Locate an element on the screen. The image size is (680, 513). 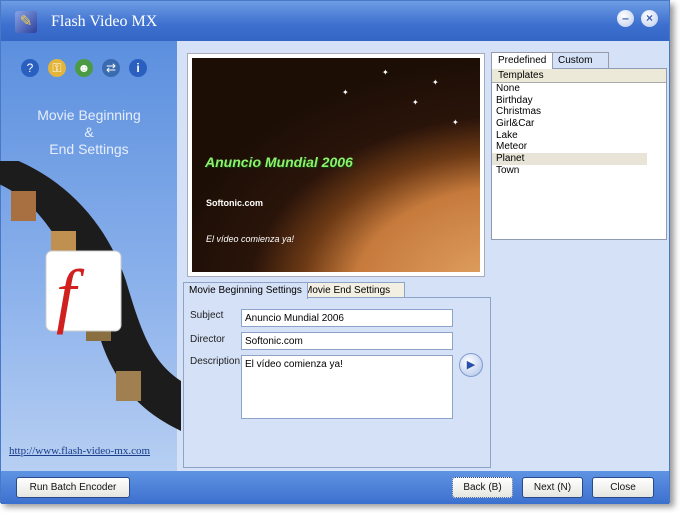
sidebar-heading: Movie Beginning & End Settings is located at coordinates (89, 132).